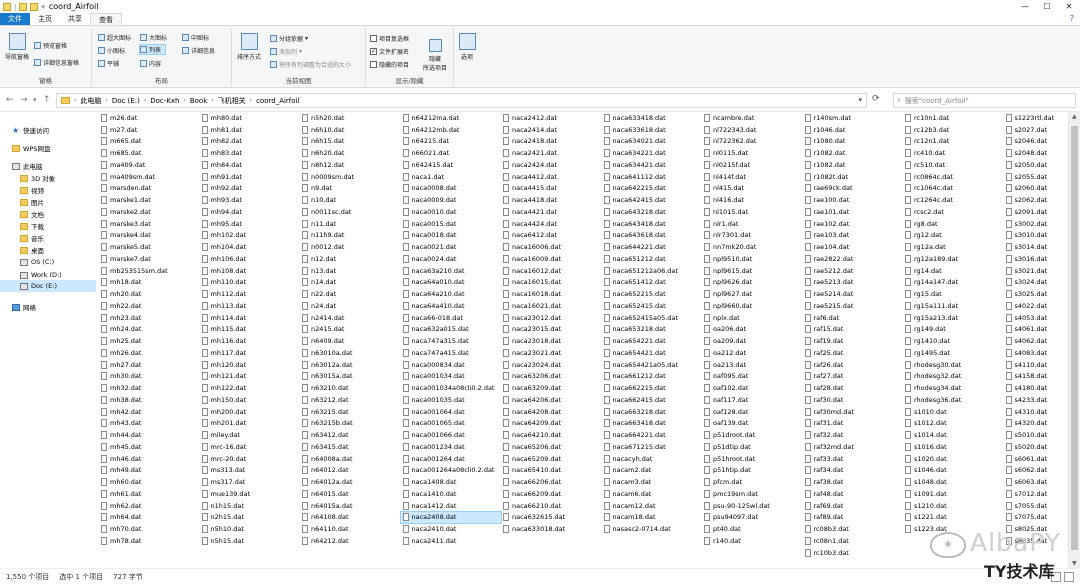  I want to click on nav-item-0: ★ 快速访问, so click(48, 130).